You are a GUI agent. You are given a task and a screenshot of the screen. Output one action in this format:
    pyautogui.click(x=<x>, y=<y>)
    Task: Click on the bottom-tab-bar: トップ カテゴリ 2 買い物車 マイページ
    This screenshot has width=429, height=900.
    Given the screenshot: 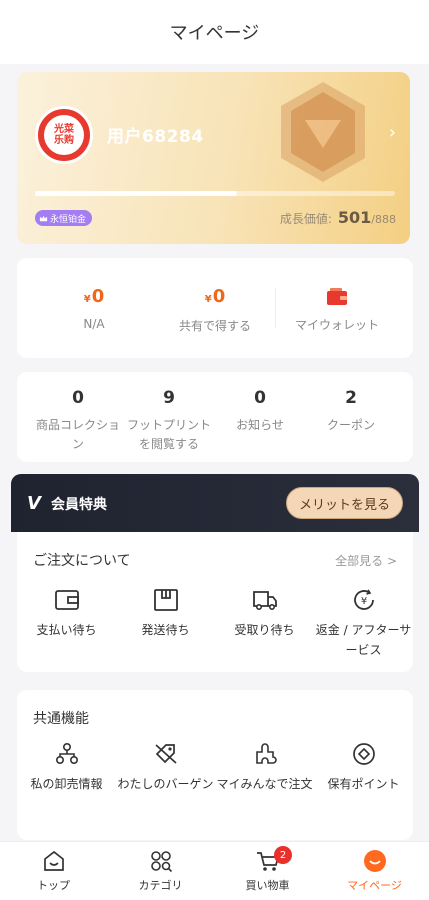 What is the action you would take?
    pyautogui.click(x=214, y=870)
    